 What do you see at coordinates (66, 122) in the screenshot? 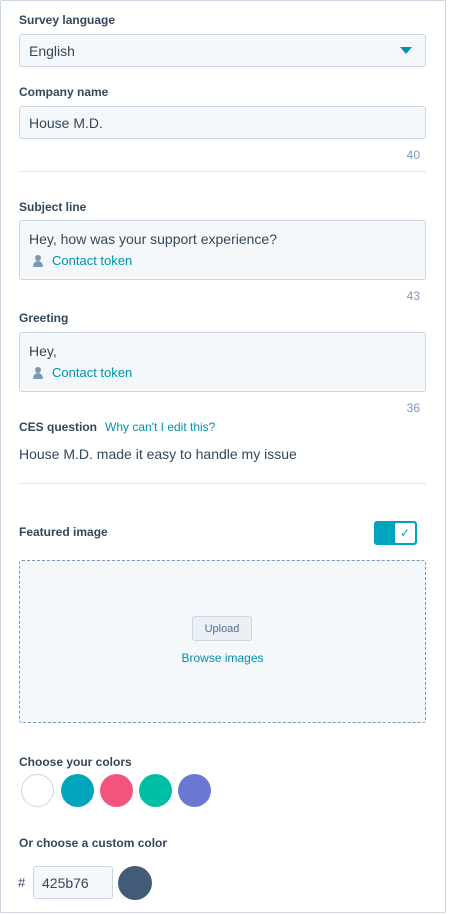
I see `company-name-value: House M.D.` at bounding box center [66, 122].